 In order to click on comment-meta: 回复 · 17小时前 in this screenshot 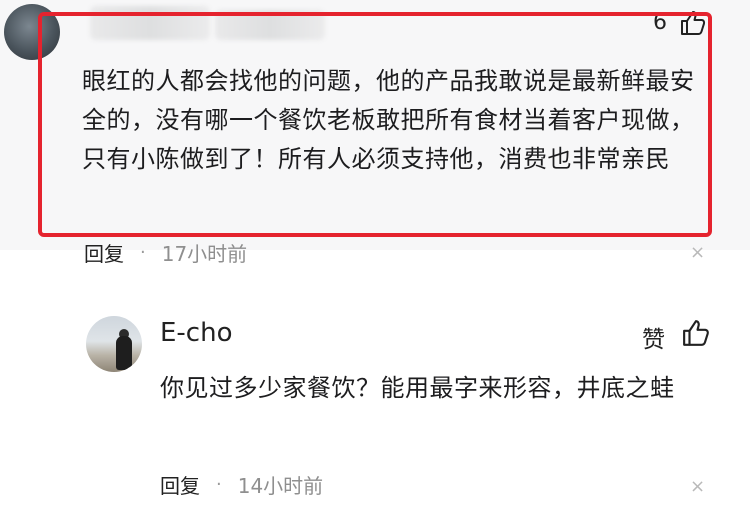, I will do `click(165, 252)`.